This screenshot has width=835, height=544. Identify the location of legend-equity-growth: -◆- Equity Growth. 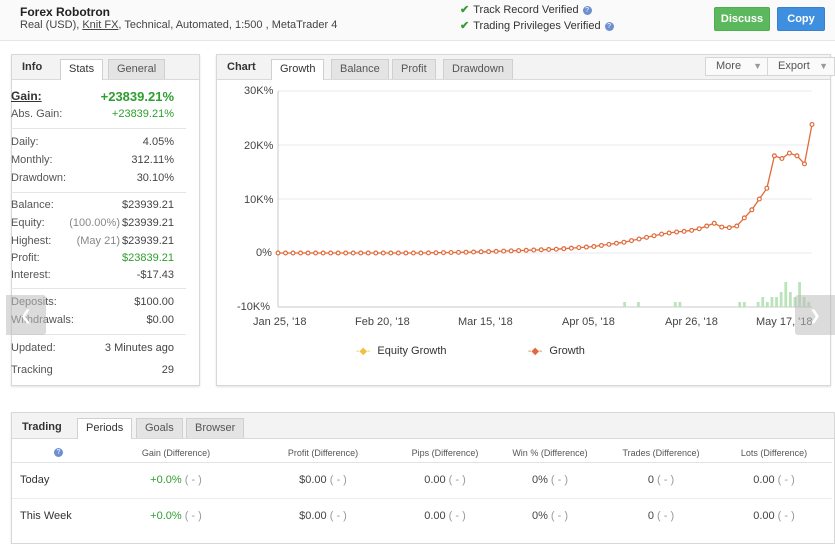
(401, 351).